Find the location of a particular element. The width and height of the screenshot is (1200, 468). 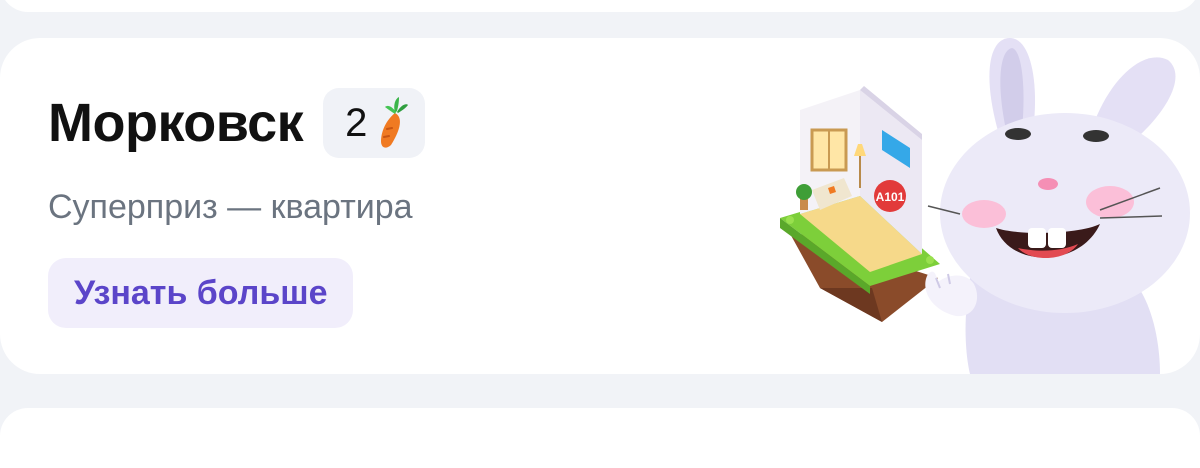

title-row: Морковск 2 is located at coordinates (237, 123).